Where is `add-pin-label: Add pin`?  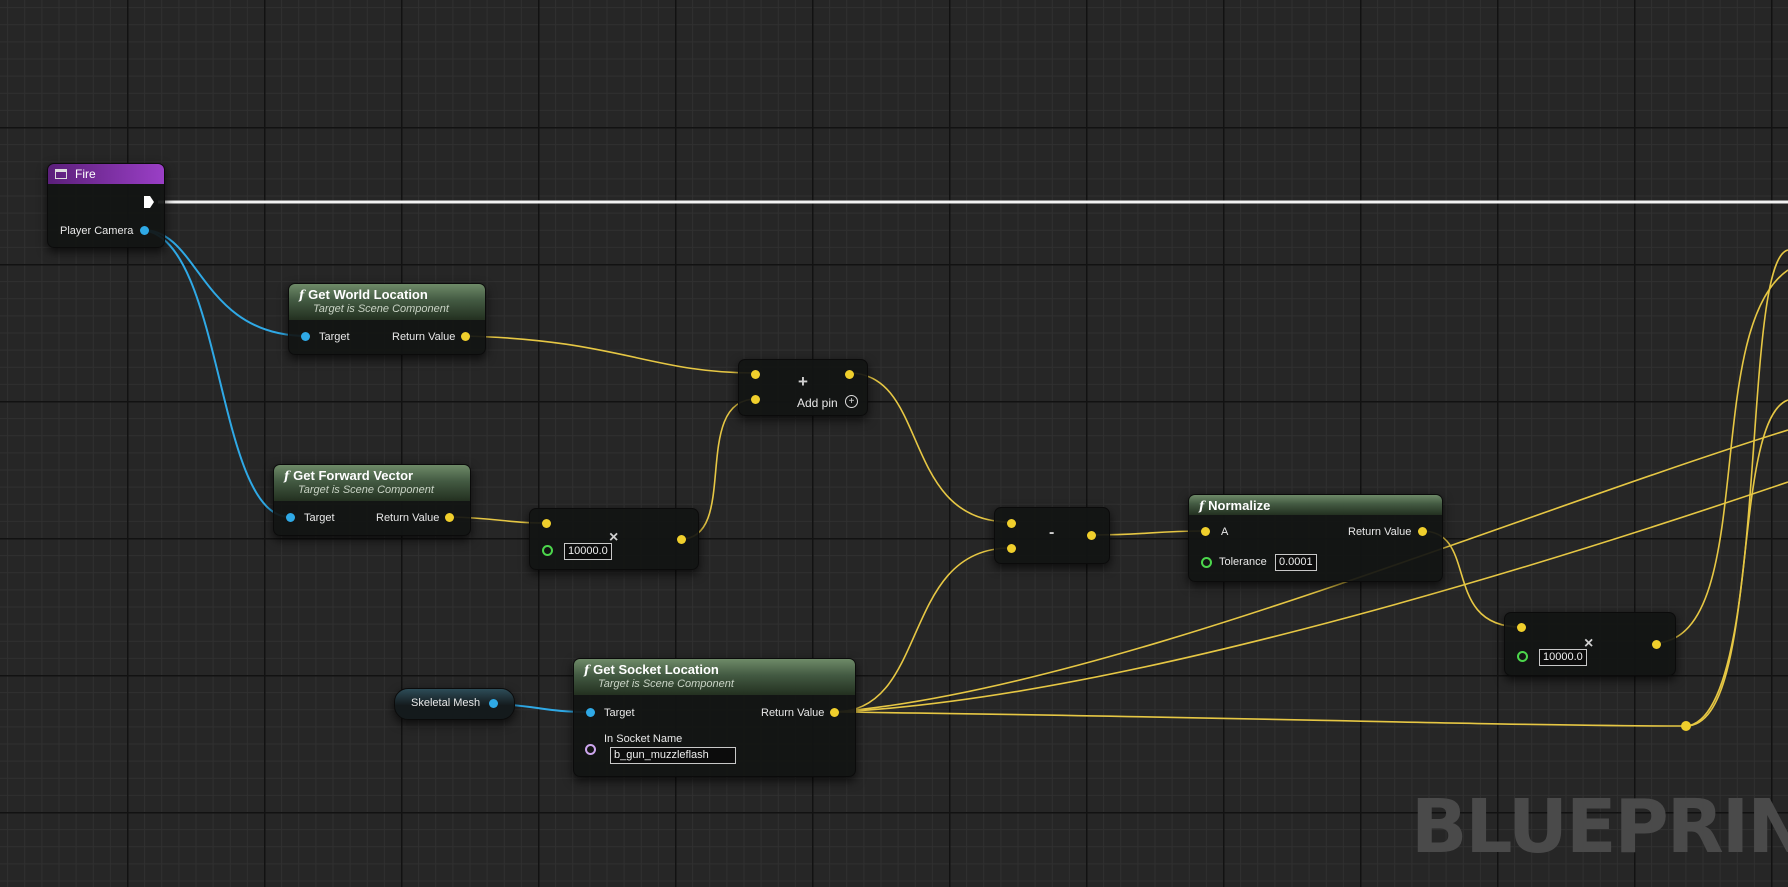
add-pin-label: Add pin is located at coordinates (817, 403).